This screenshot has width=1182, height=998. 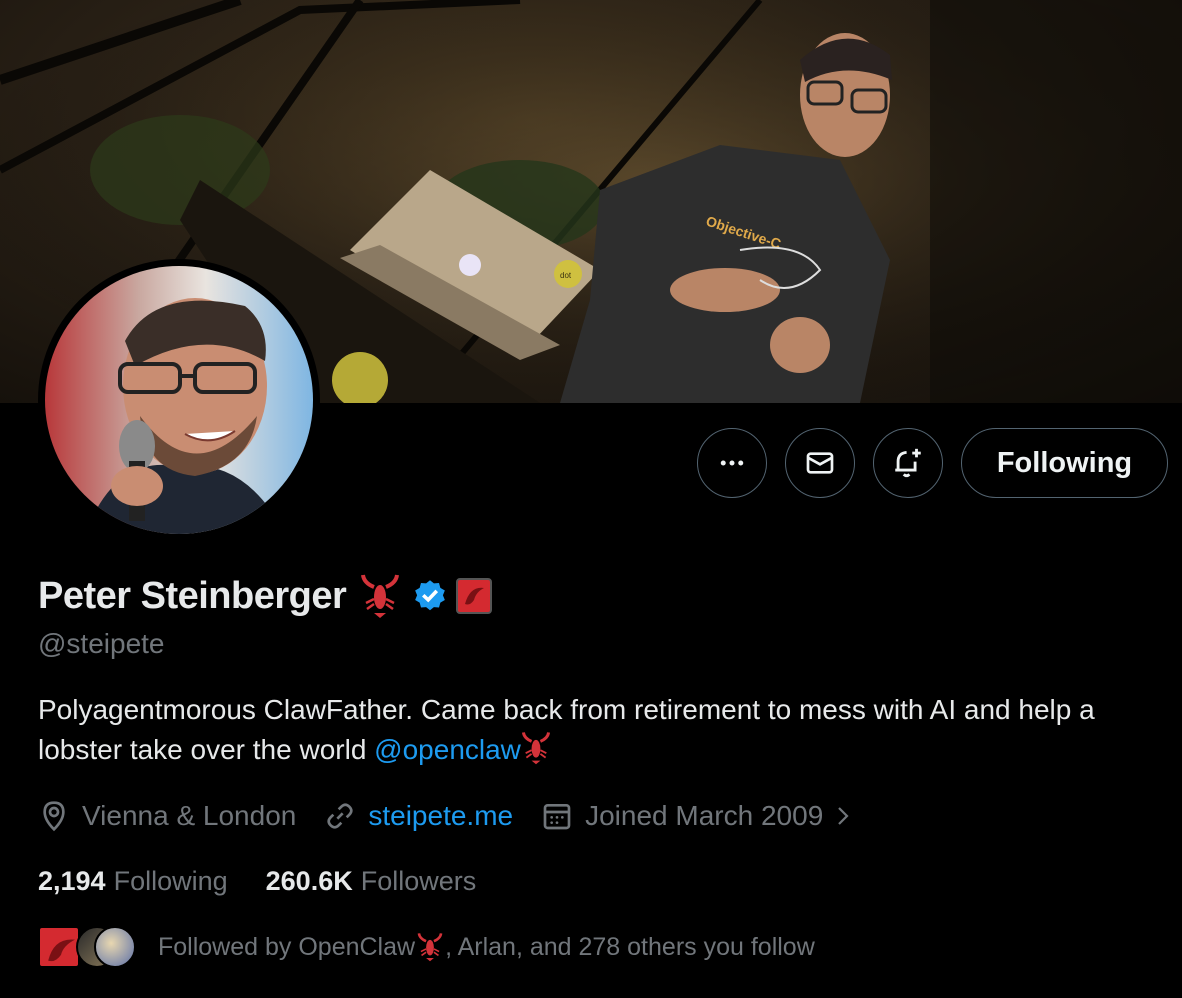 I want to click on handle: @steipete, so click(x=101, y=643).